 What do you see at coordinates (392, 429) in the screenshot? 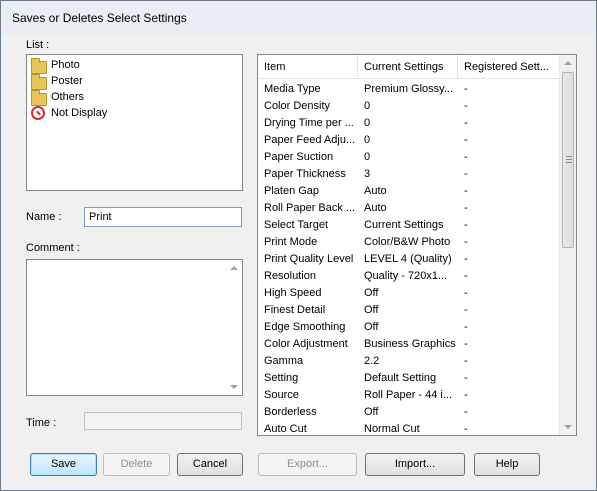
I see `current-setting-cell: Normal Cut` at bounding box center [392, 429].